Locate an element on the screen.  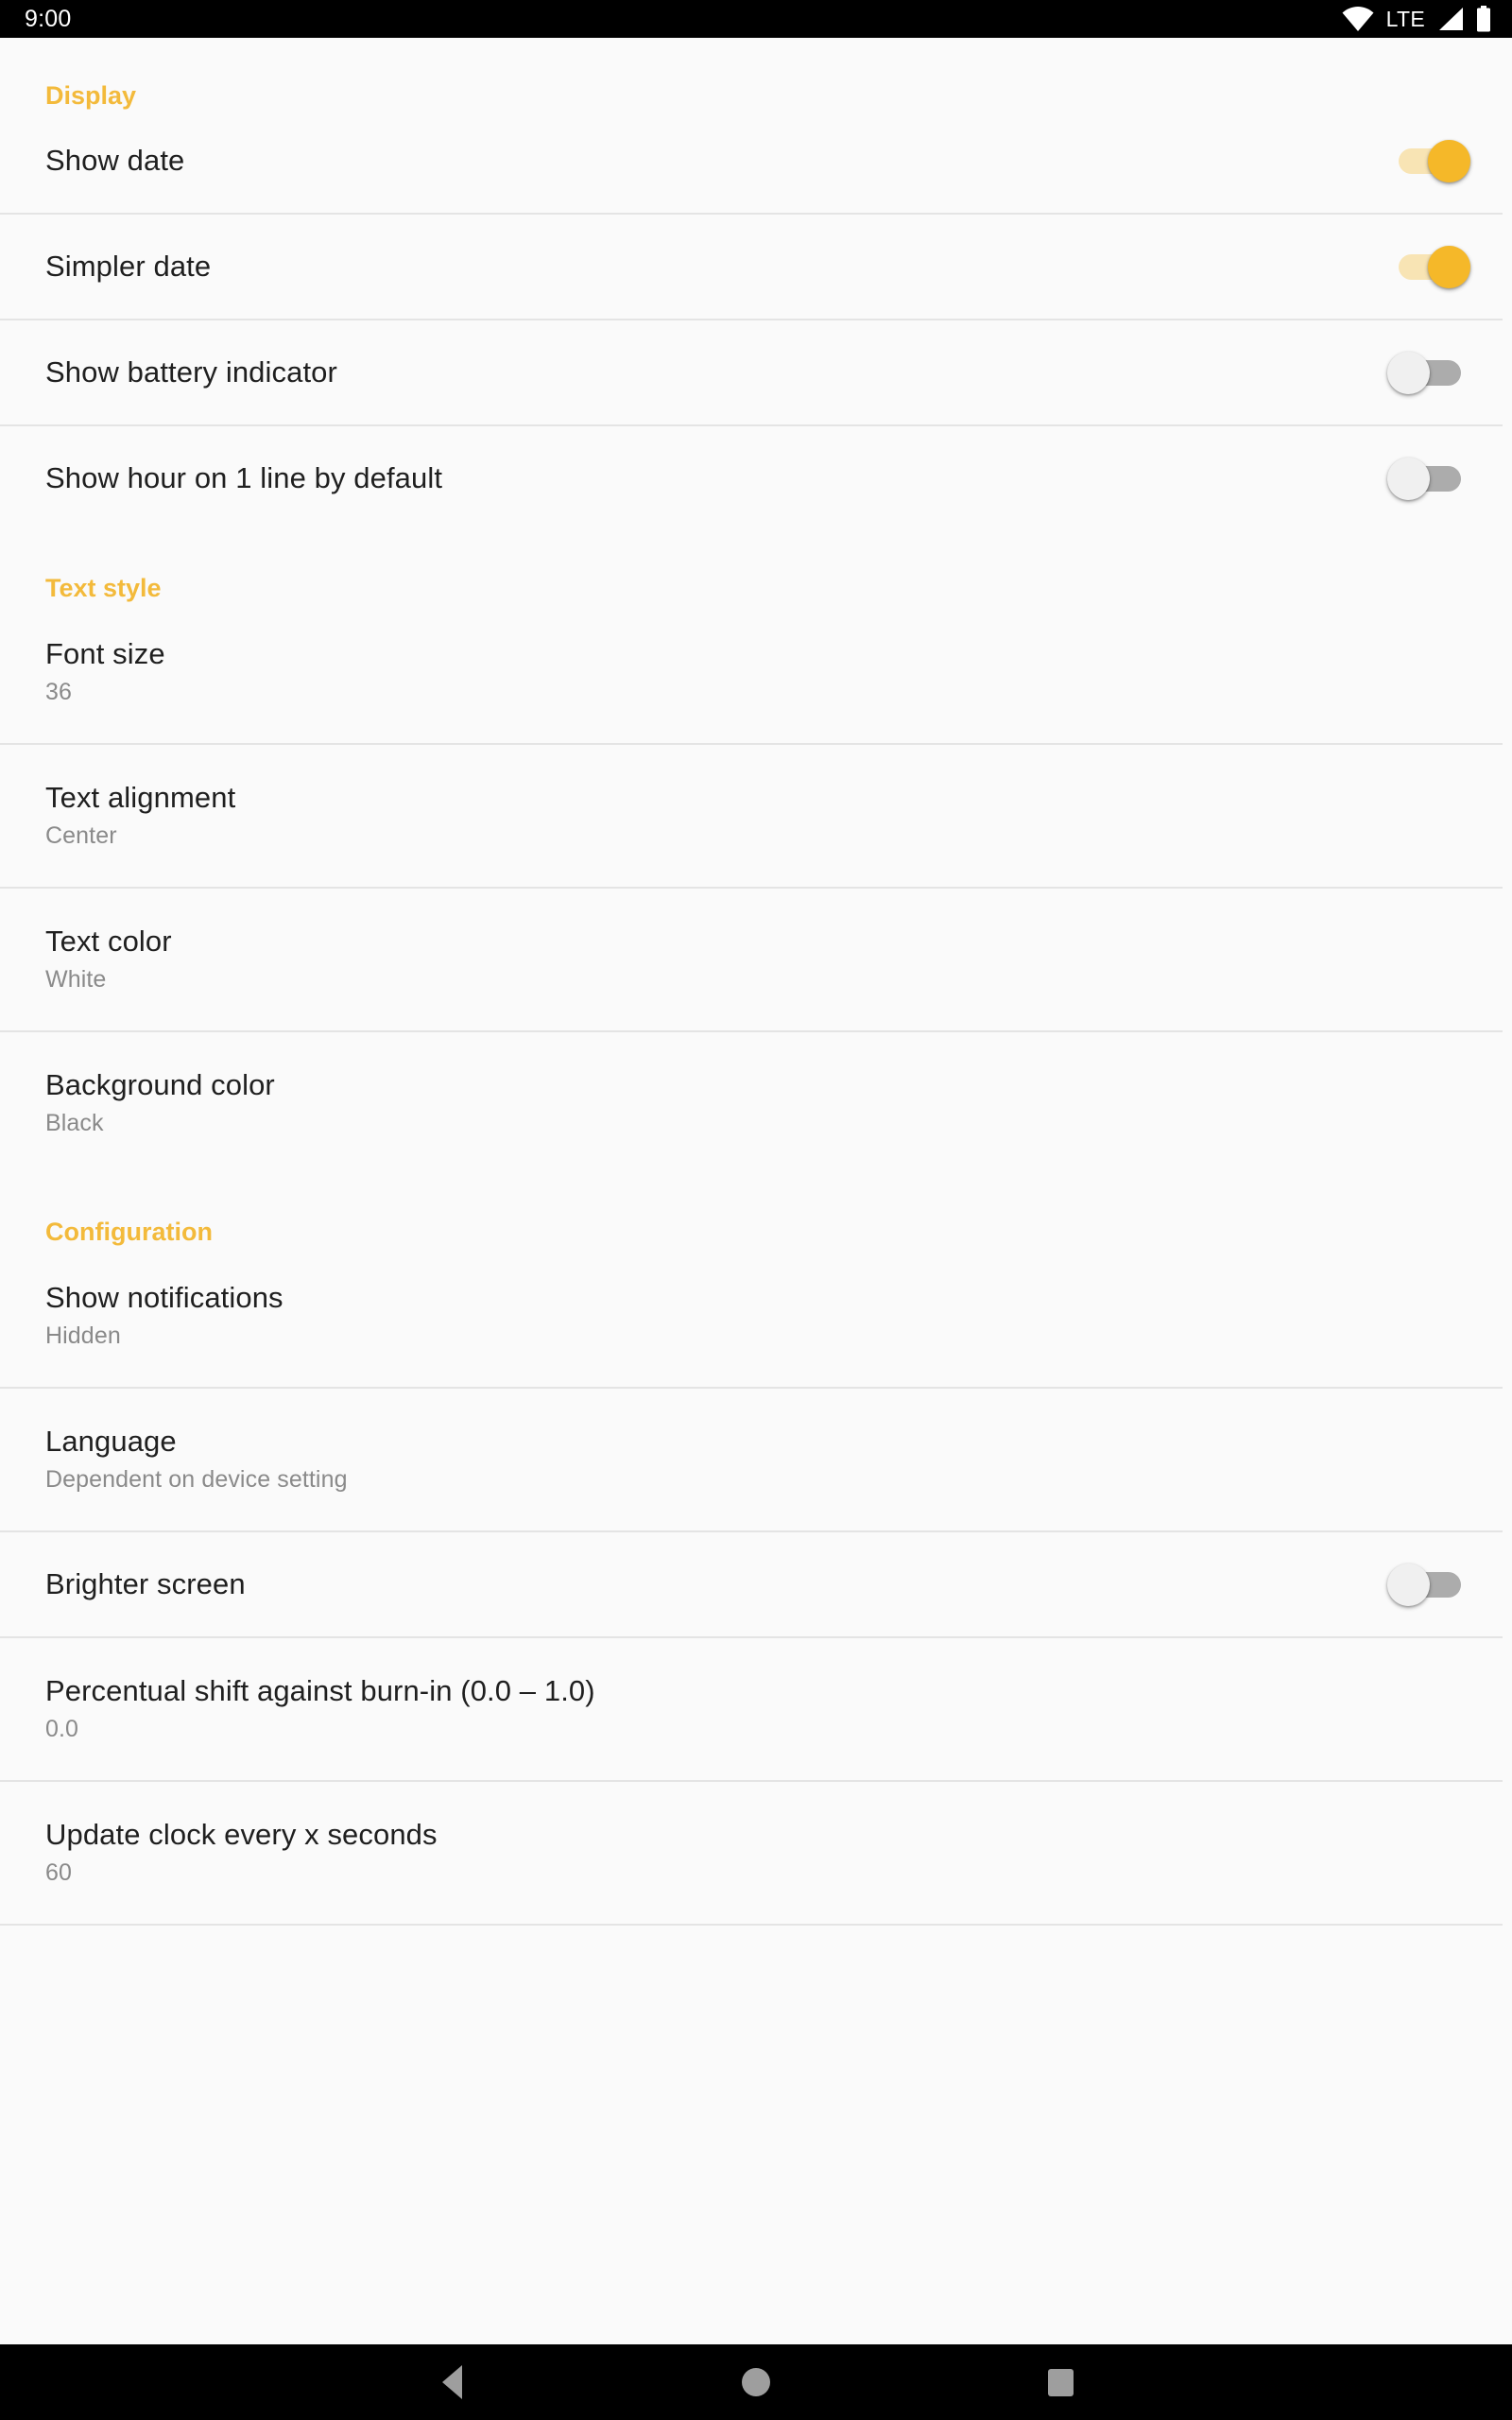
section-header-text-style: Text style is located at coordinates (103, 588).